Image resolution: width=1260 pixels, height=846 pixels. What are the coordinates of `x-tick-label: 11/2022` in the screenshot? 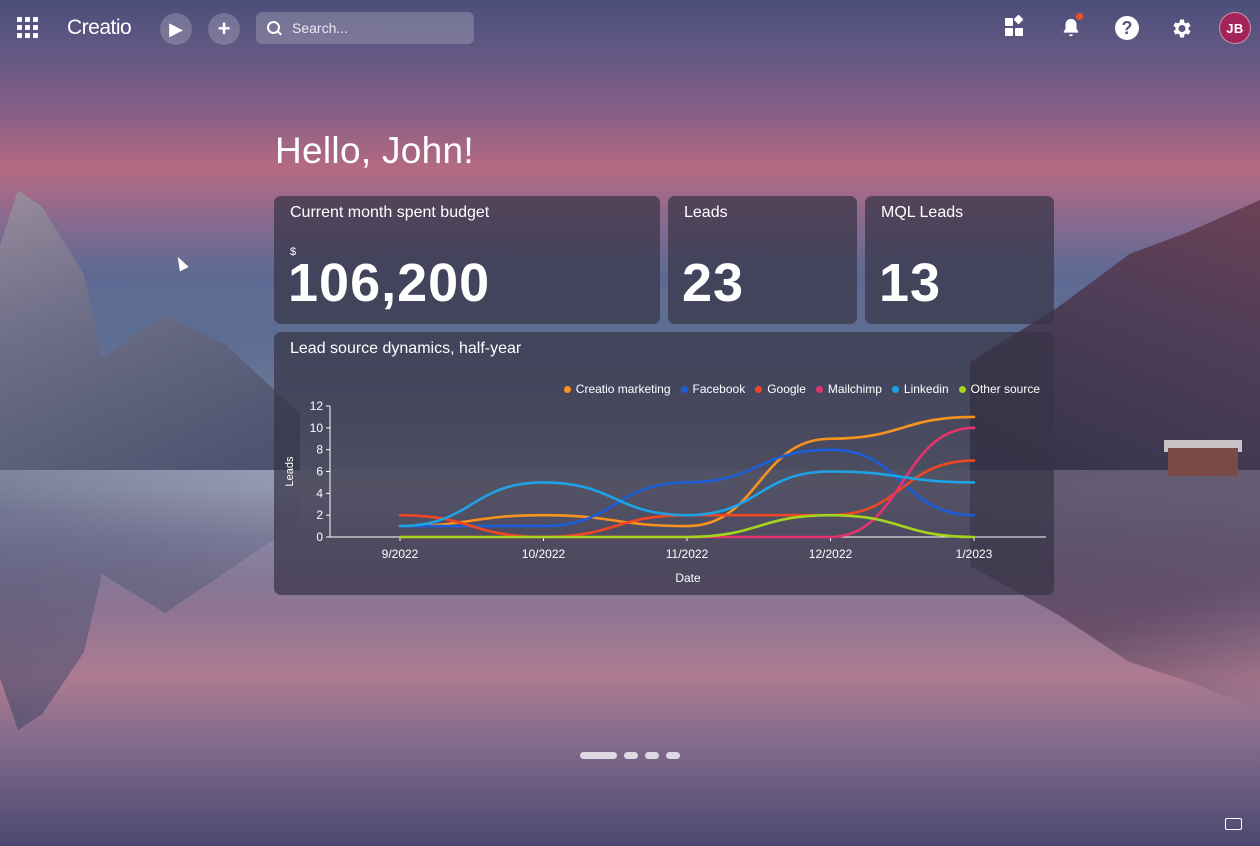 It's located at (687, 554).